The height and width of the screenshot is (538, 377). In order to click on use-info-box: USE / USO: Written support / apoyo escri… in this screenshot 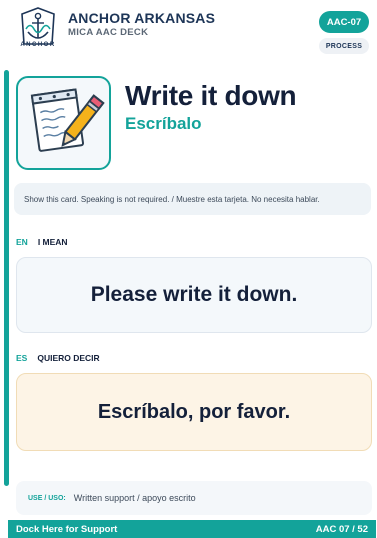, I will do `click(194, 498)`.